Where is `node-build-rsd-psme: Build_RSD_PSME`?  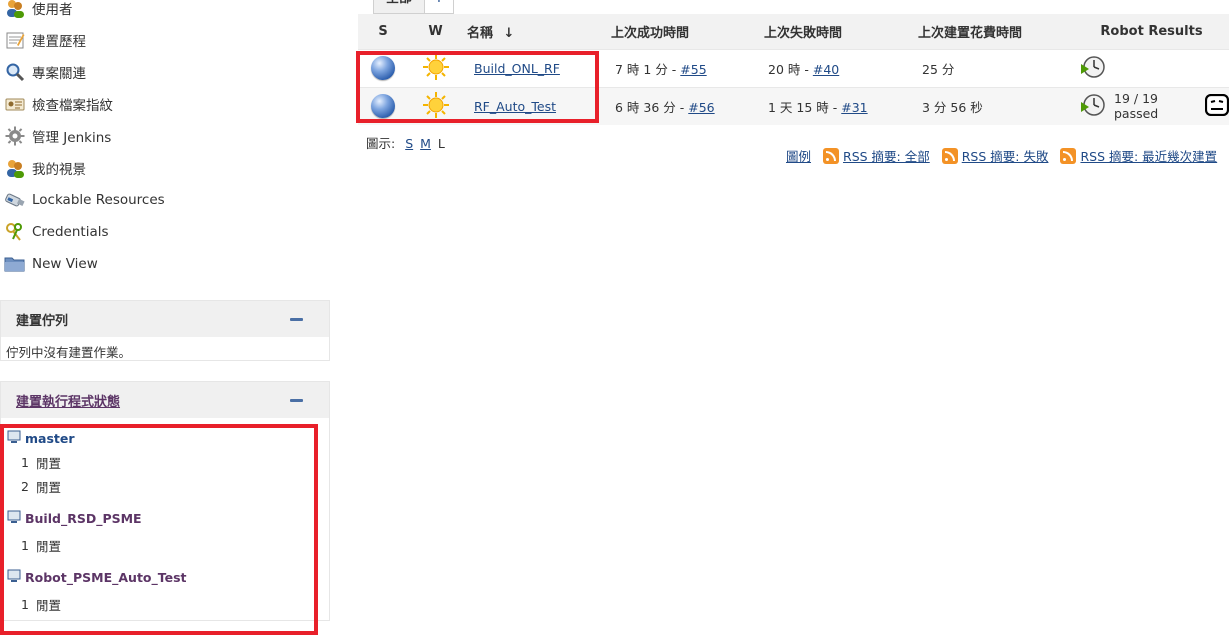 node-build-rsd-psme: Build_RSD_PSME is located at coordinates (165, 518).